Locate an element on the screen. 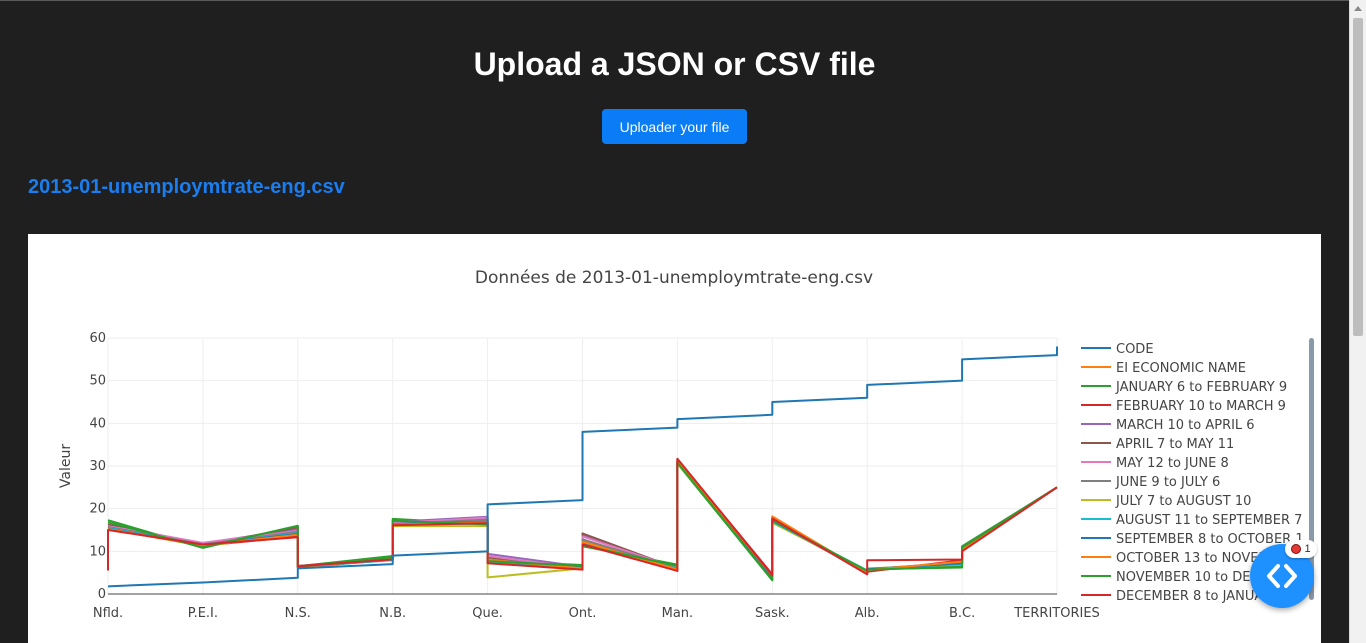  legend-item: AUGUST 11 to SEPTEMBER 7 is located at coordinates (1209, 520).